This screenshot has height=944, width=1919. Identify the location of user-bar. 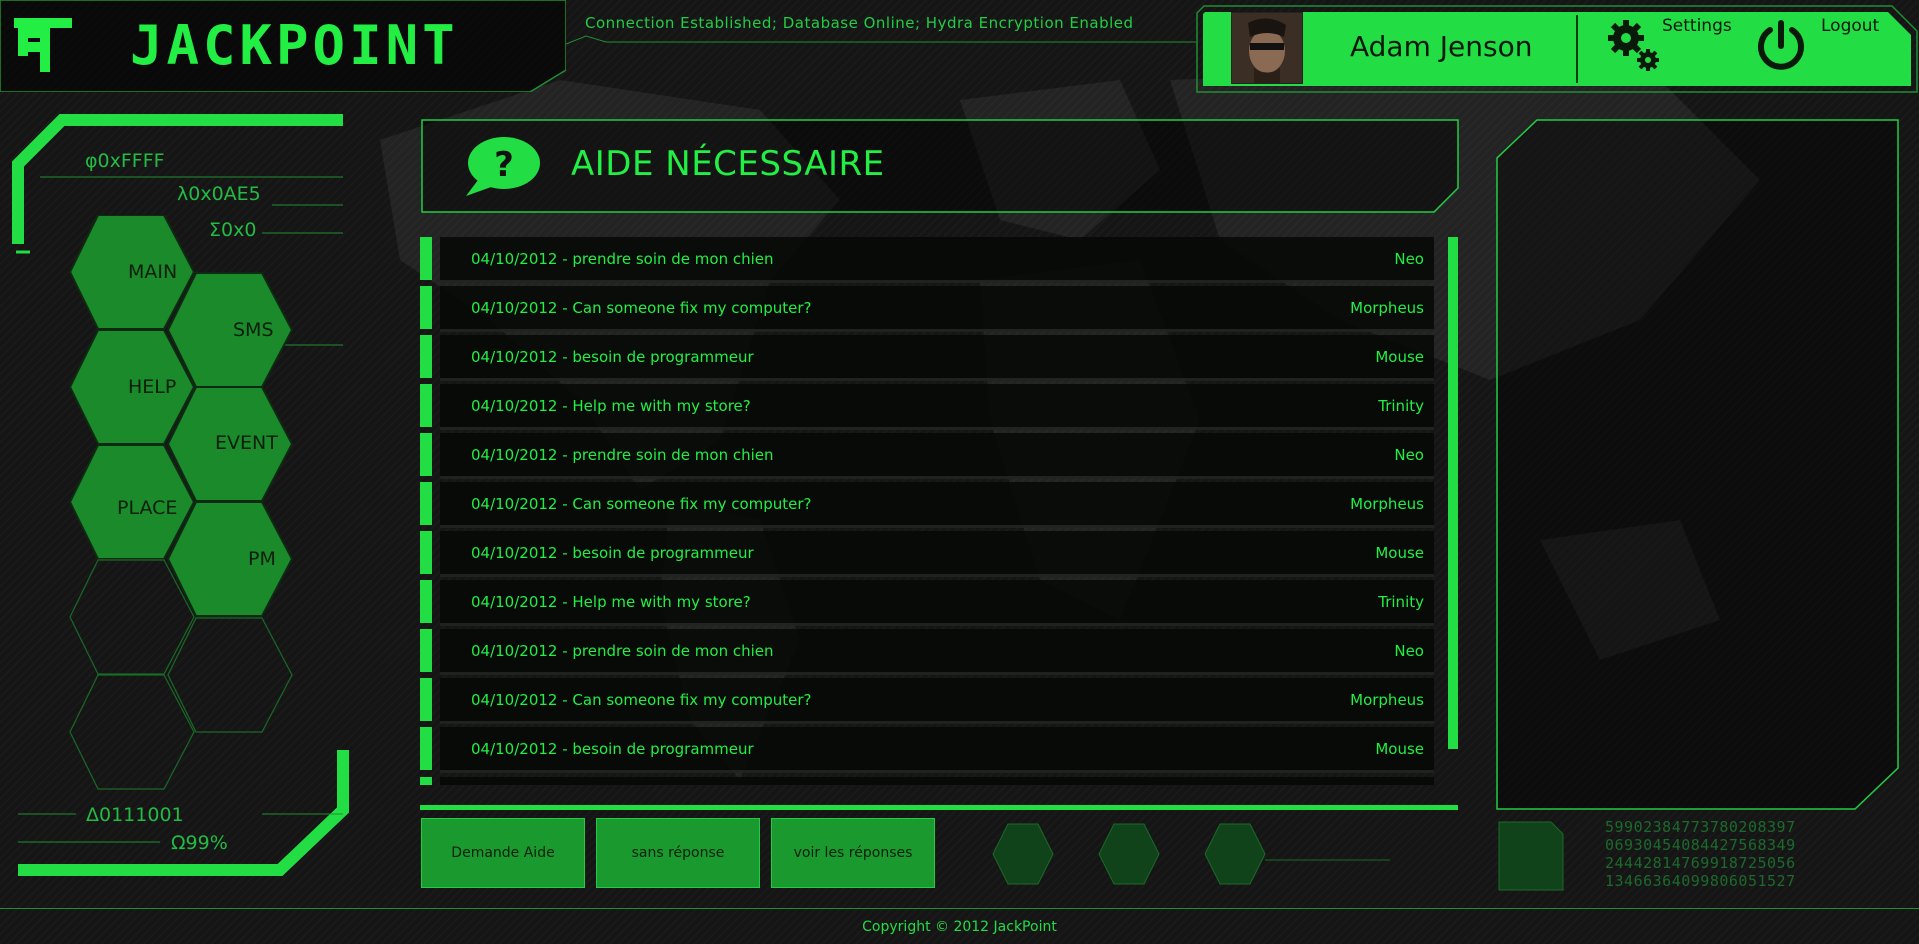
(1557, 49).